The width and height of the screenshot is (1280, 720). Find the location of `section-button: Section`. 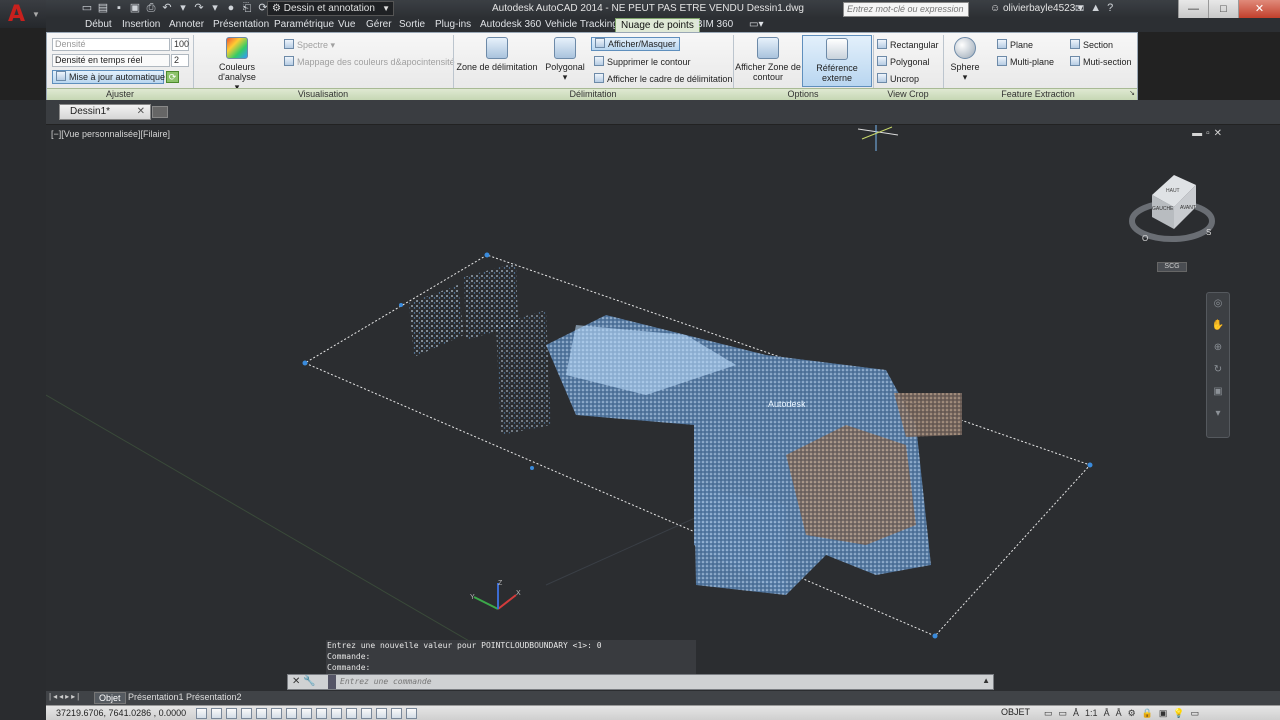

section-button: Section is located at coordinates (1091, 44).